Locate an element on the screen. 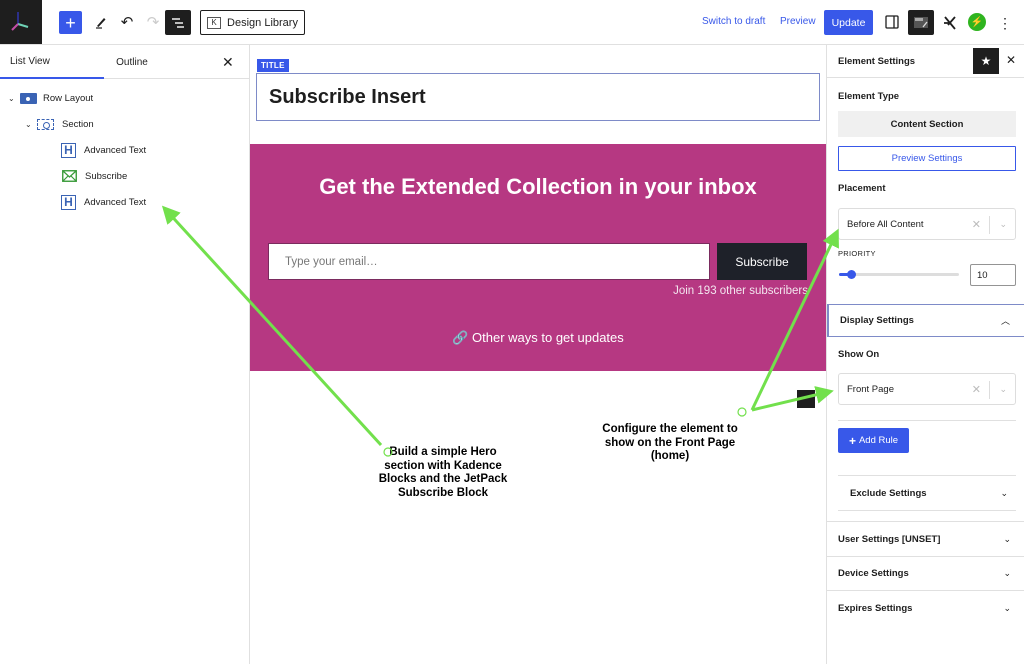  chevron-up-icon: ︿ is located at coordinates (1005, 321).